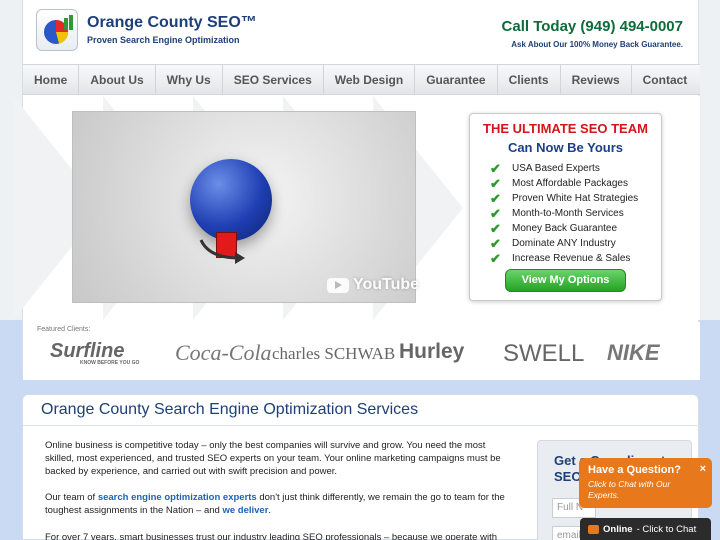 This screenshot has height=540, width=720. I want to click on feature-label: Money Back Guarantee, so click(565, 228).